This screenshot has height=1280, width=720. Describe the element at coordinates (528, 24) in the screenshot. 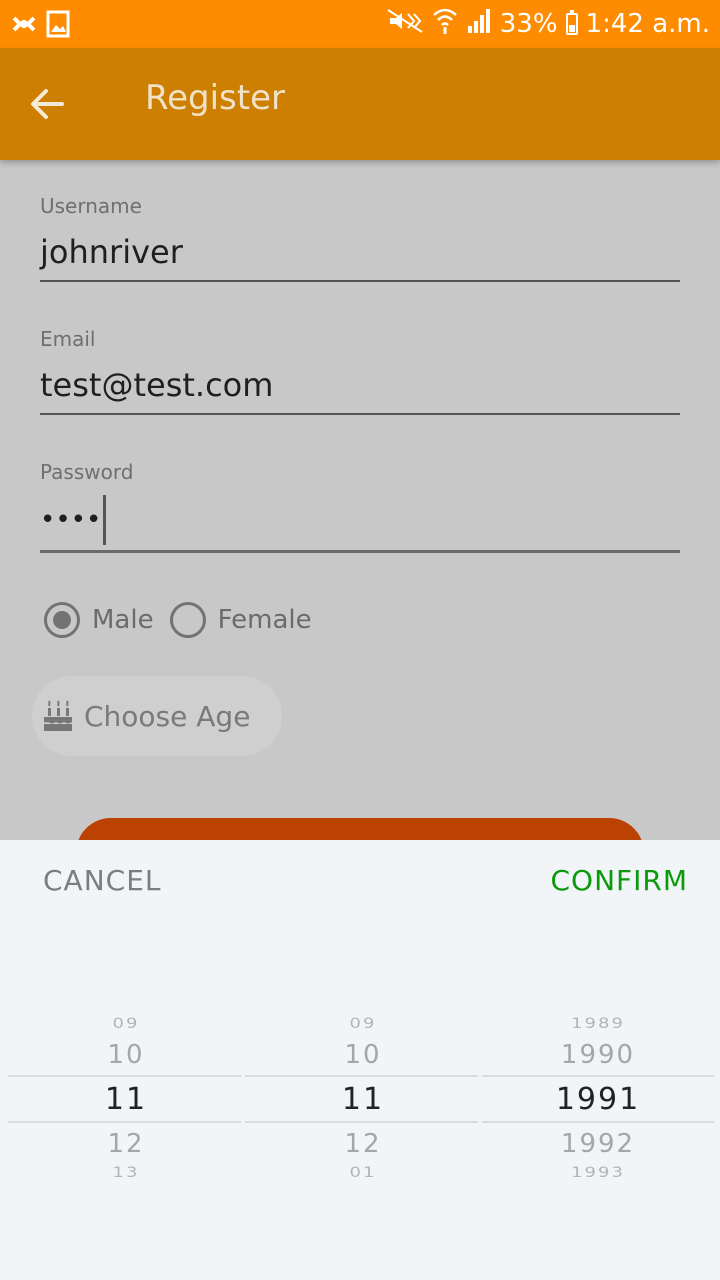

I see `battery-percent: 33%` at that location.